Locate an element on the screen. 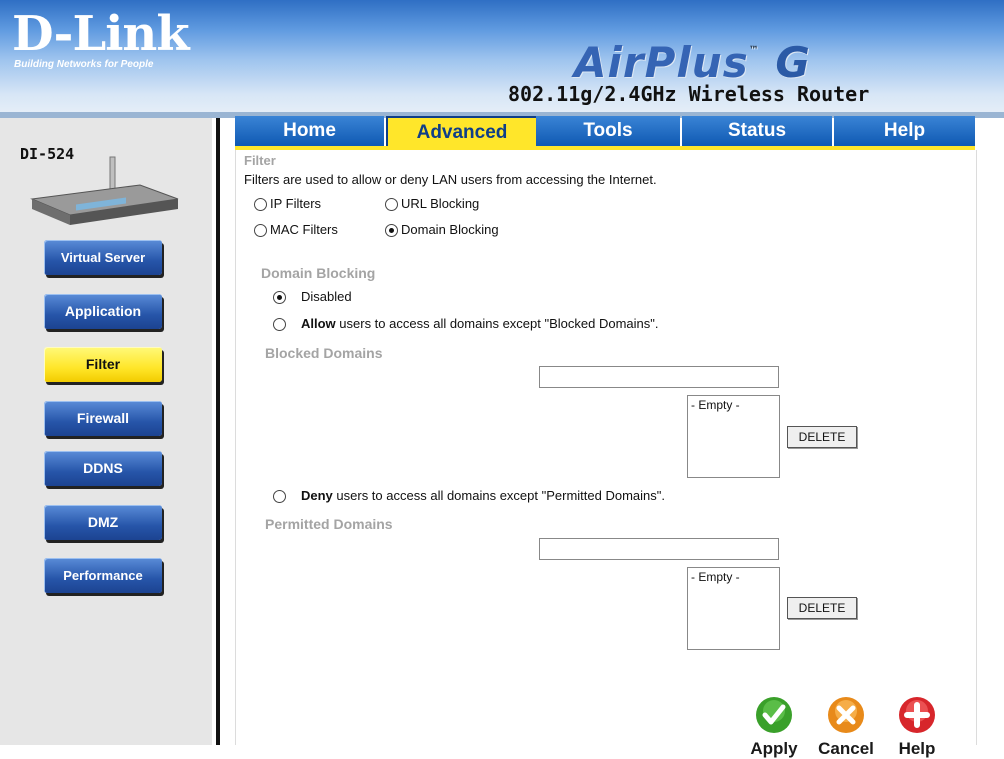 This screenshot has height=759, width=1004. top-tab-bar: Home Advanced Tools Status Help is located at coordinates (605, 132).